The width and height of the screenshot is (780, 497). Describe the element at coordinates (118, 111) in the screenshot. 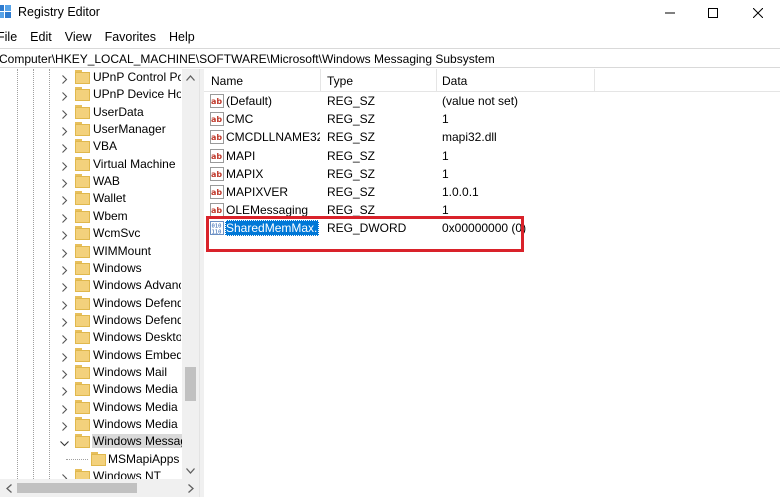

I see `tree-item-label: UserData` at that location.